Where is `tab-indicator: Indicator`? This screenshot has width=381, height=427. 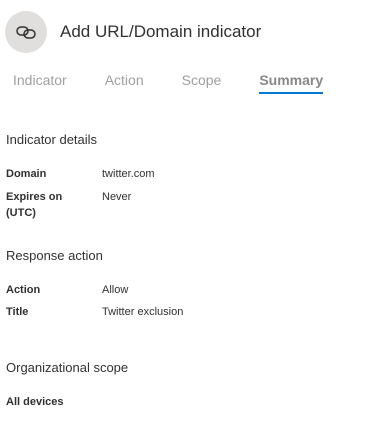
tab-indicator: Indicator is located at coordinates (40, 82).